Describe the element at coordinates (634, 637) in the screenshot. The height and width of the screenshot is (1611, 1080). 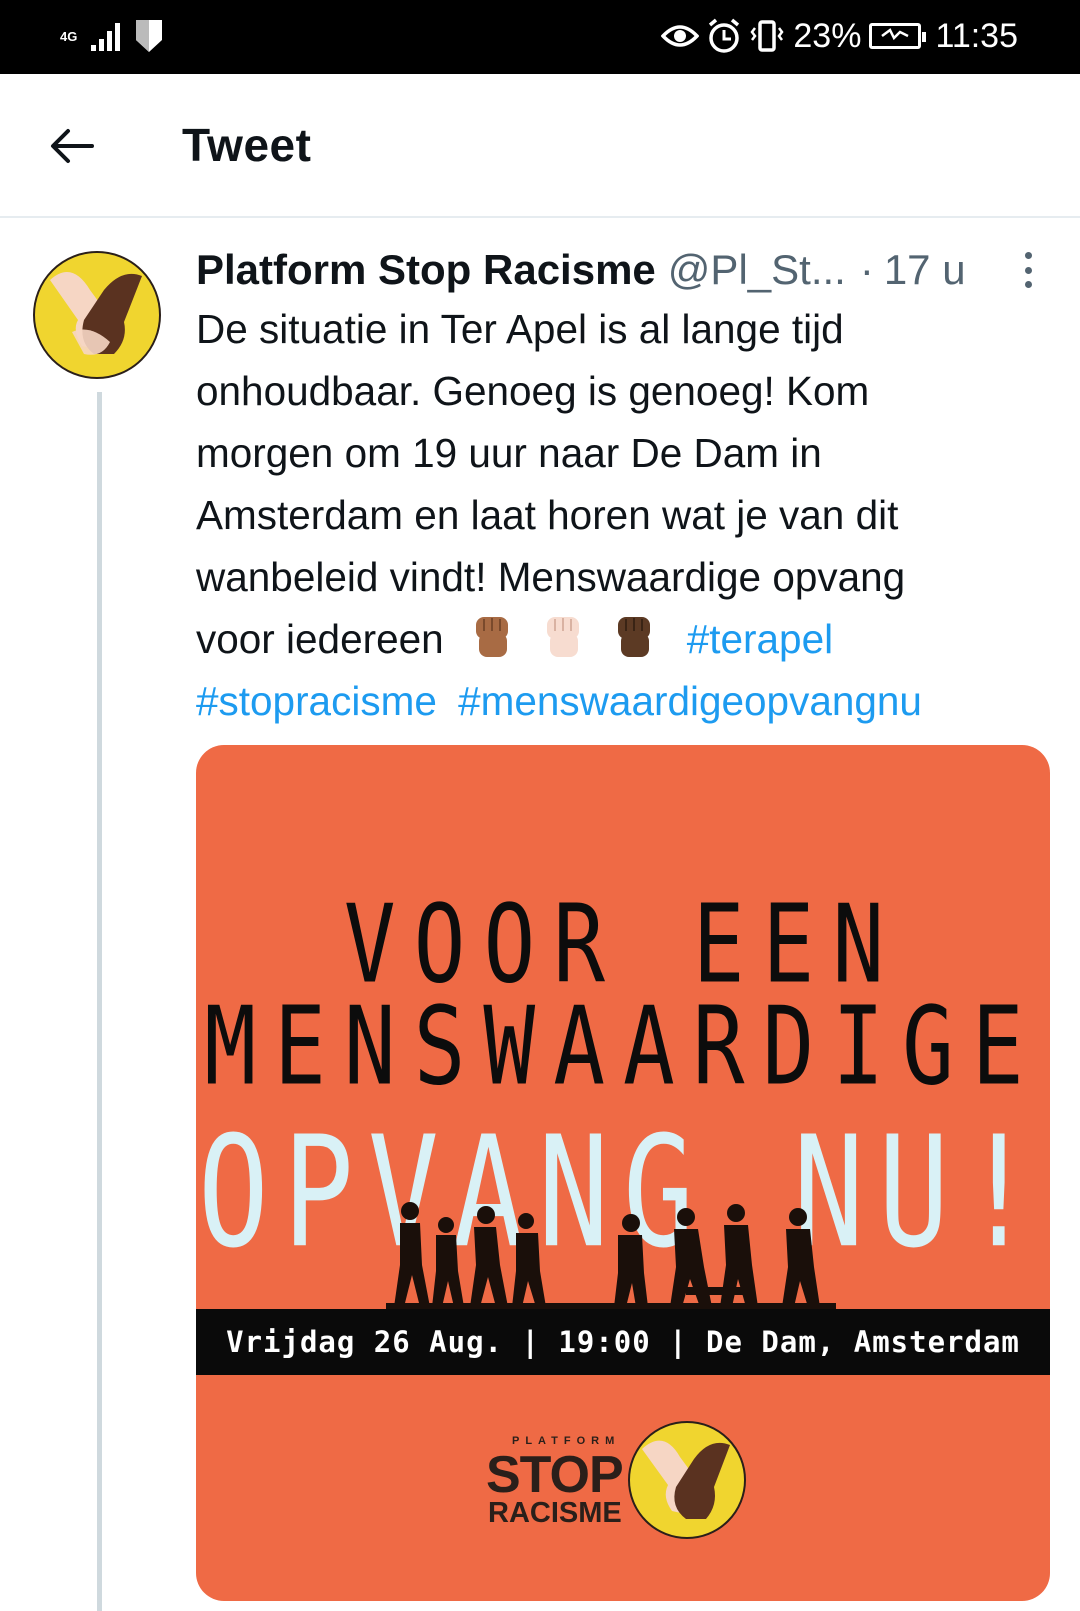
I see `raised-fist-dark-skin-icon` at that location.